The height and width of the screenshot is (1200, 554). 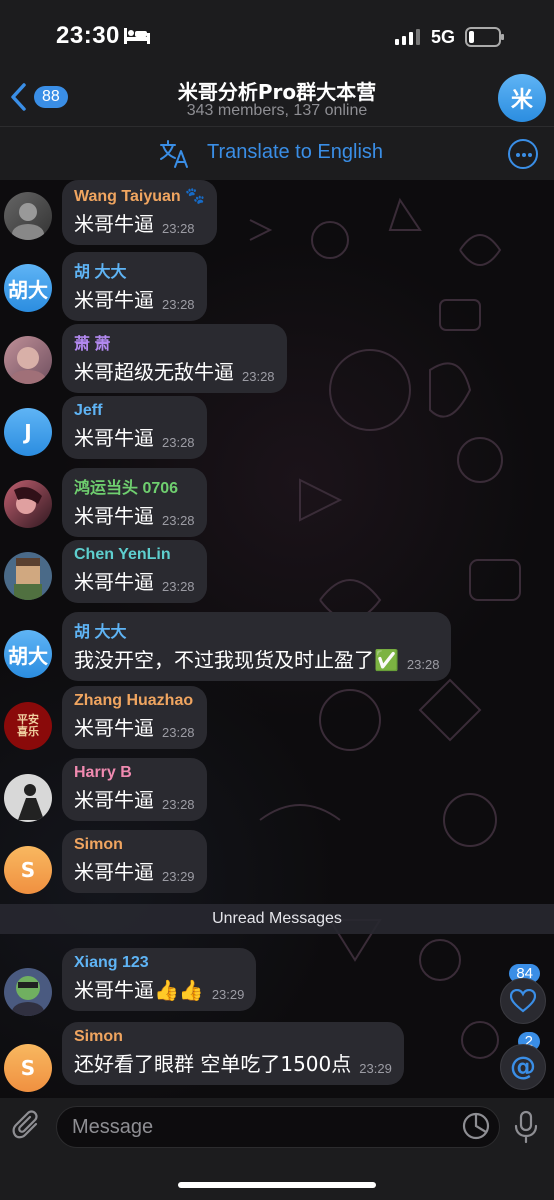 I want to click on reactions-button, so click(x=523, y=1001).